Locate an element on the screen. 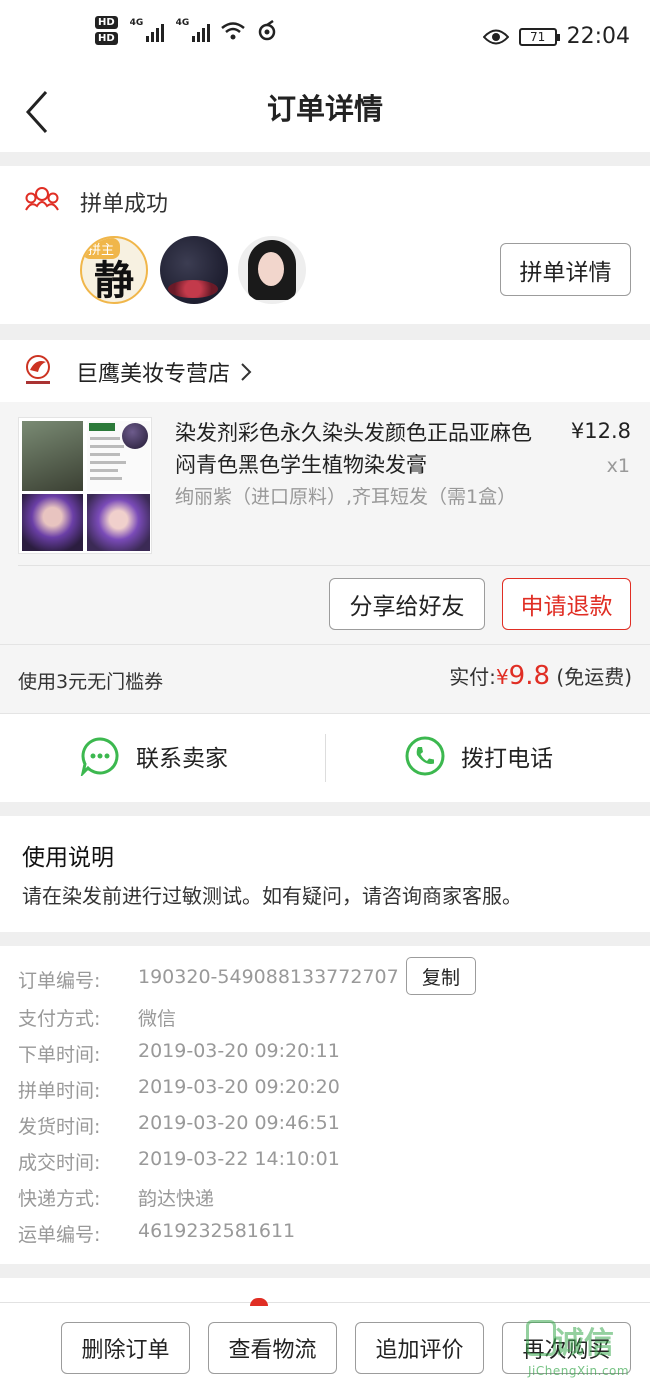  paid-label: 实付: is located at coordinates (472, 677).